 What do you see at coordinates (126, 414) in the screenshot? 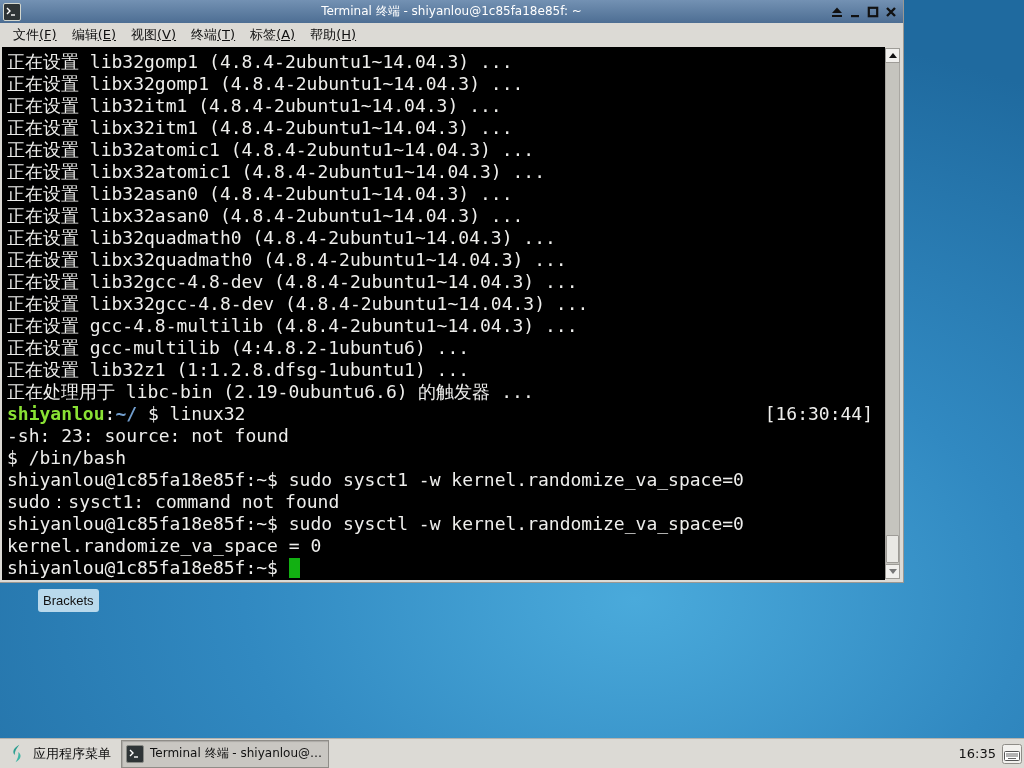
I see `terminal-line: shiyanlou:~/ $ linux32` at bounding box center [126, 414].